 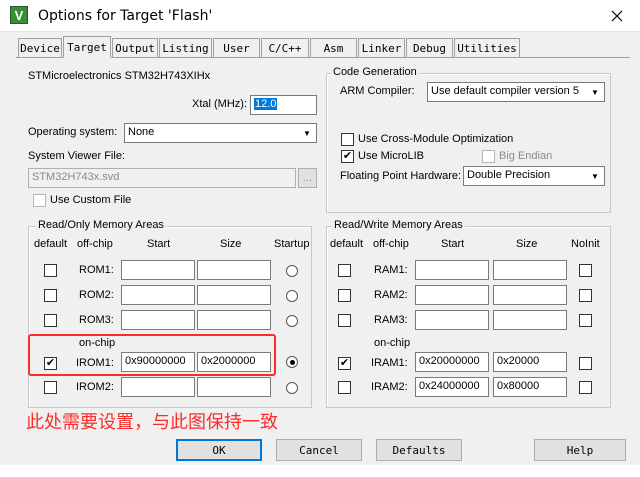 I want to click on ram2-noinit-checkbox, so click(x=585, y=295).